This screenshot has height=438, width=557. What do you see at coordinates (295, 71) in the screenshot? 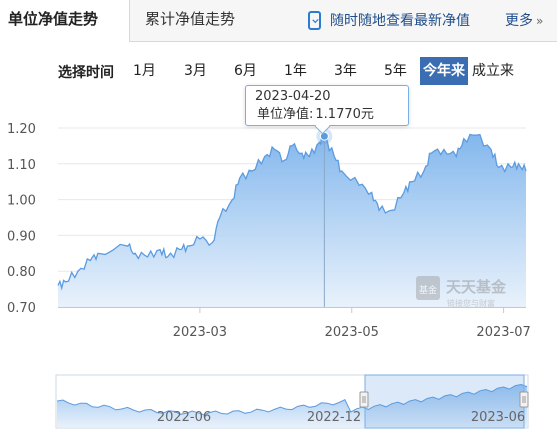
I see `period-1y: 1年` at bounding box center [295, 71].